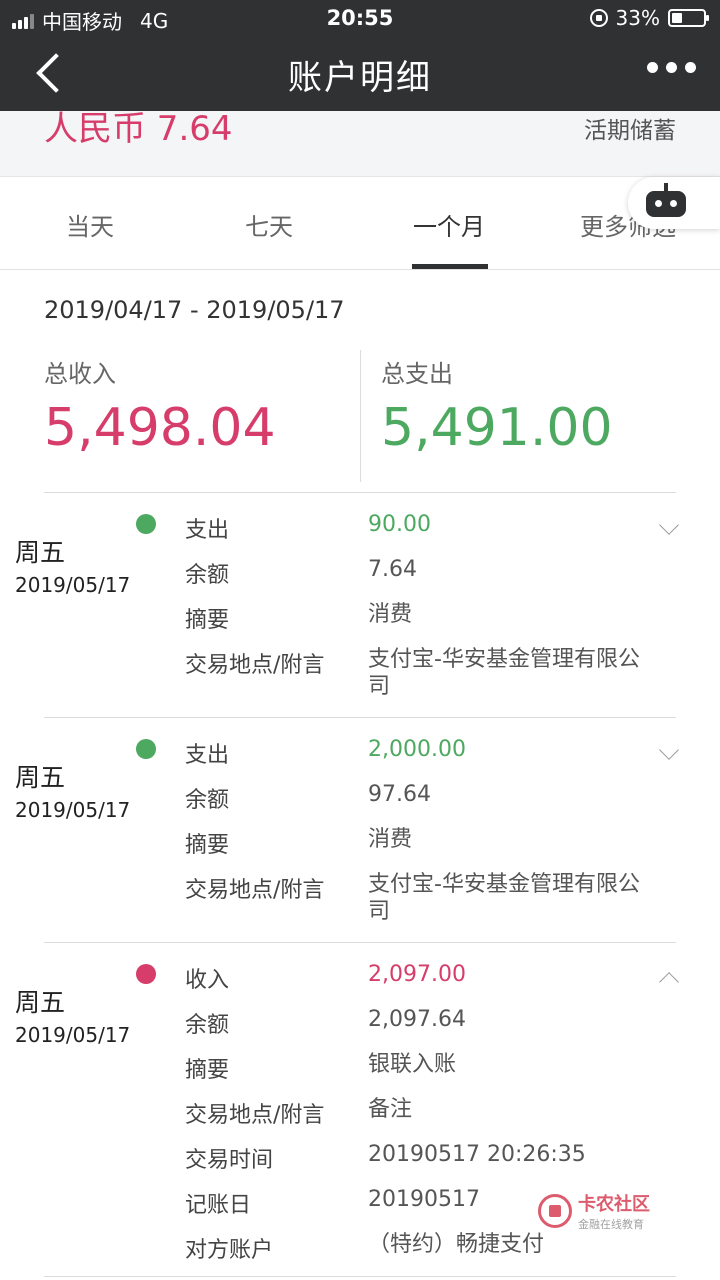 The width and height of the screenshot is (720, 1280). What do you see at coordinates (138, 130) in the screenshot?
I see `account-balance: 人民币 7.64` at bounding box center [138, 130].